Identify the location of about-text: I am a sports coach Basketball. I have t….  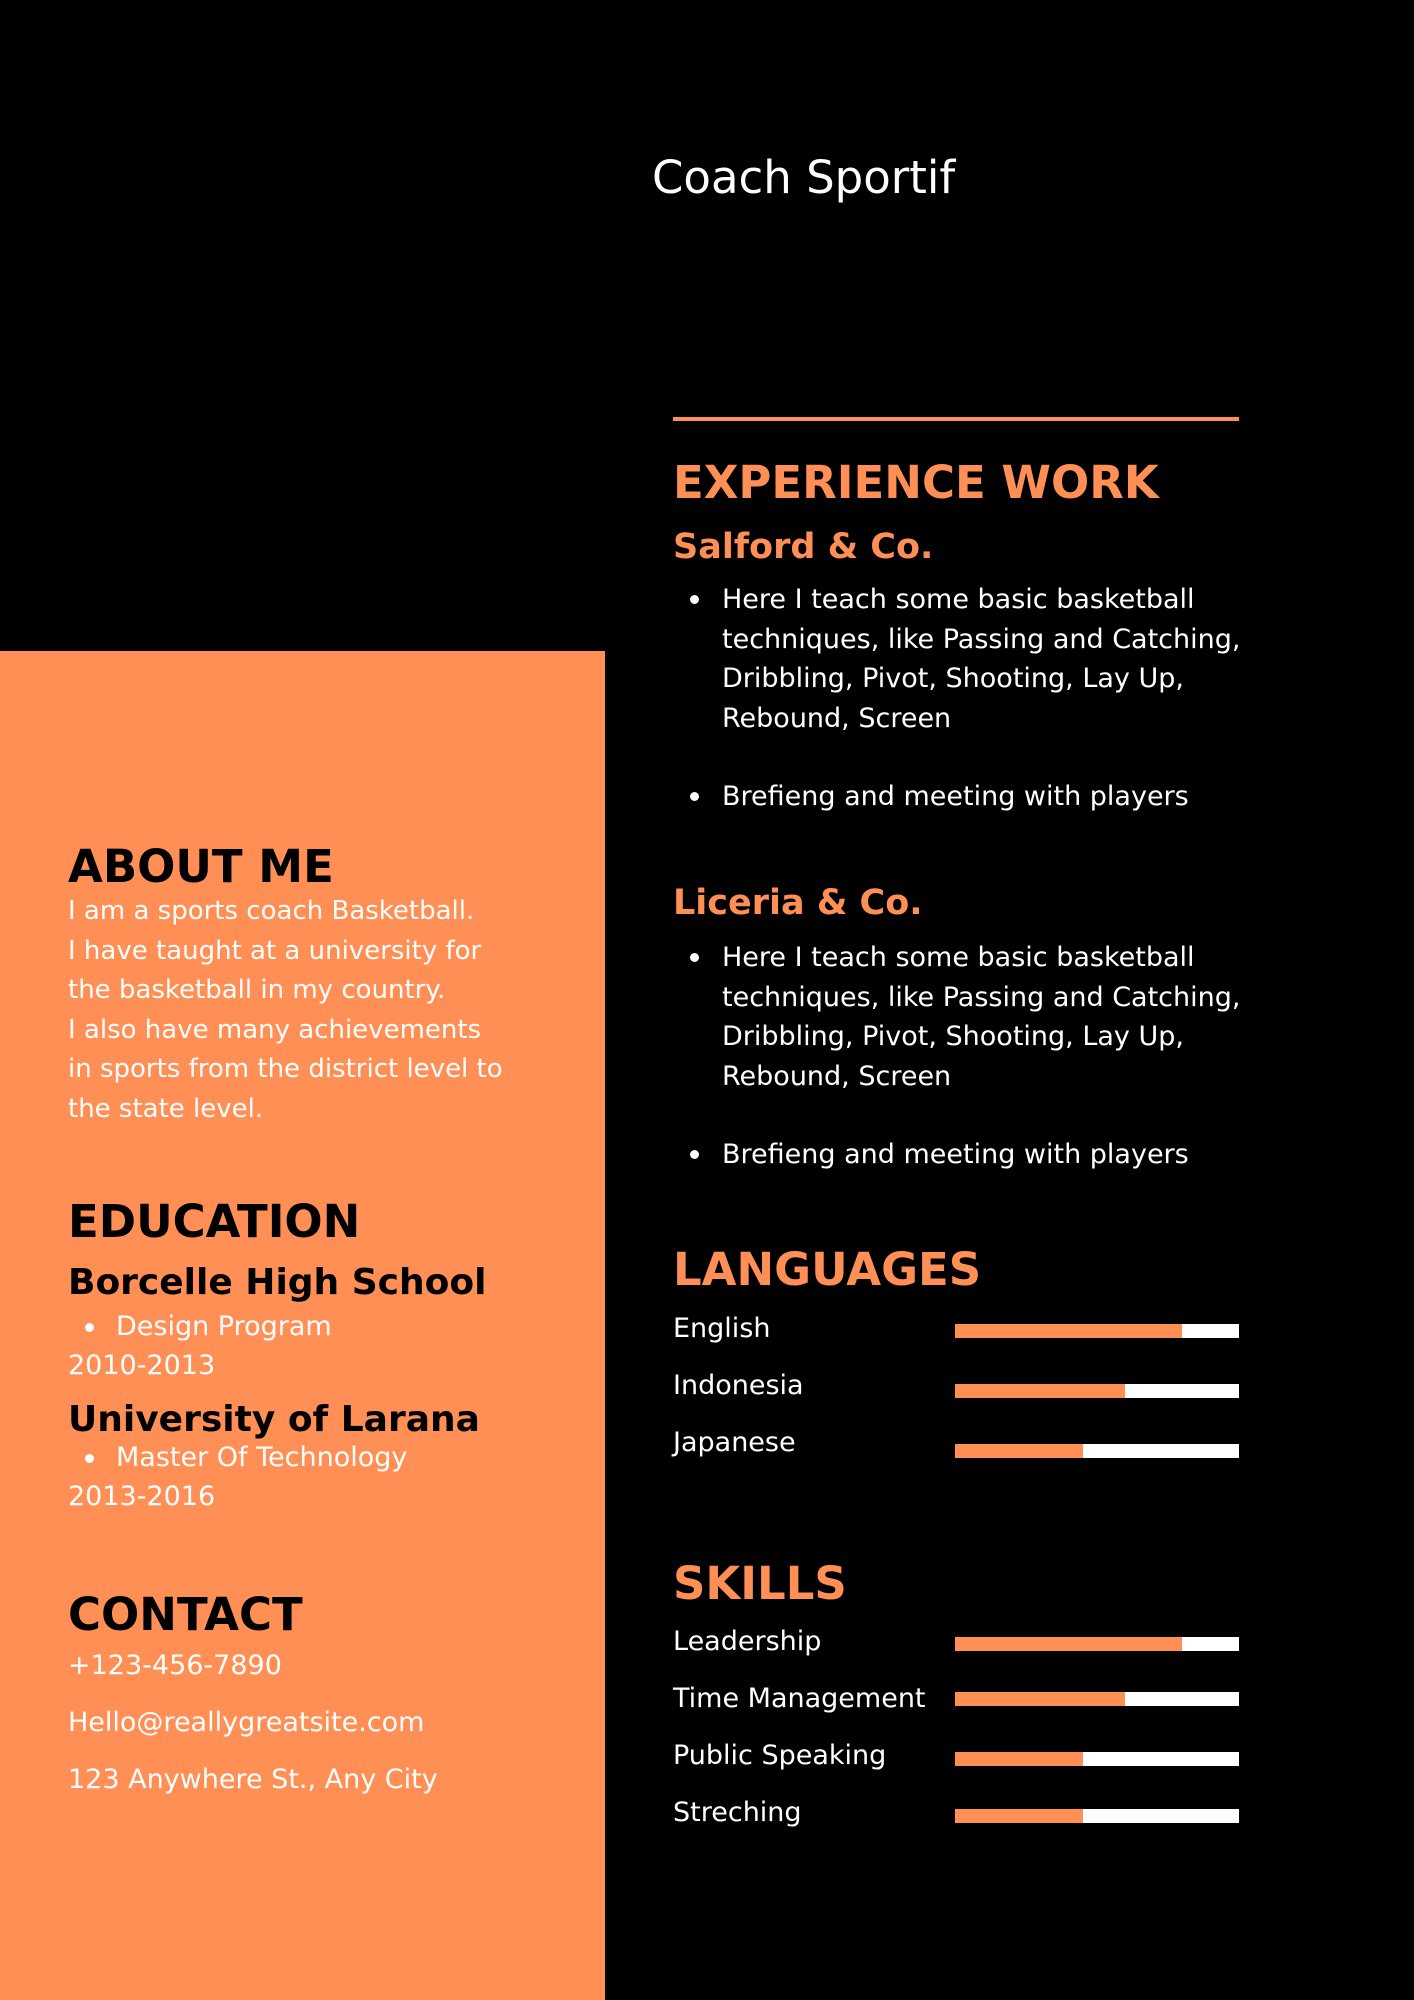
(285, 1010).